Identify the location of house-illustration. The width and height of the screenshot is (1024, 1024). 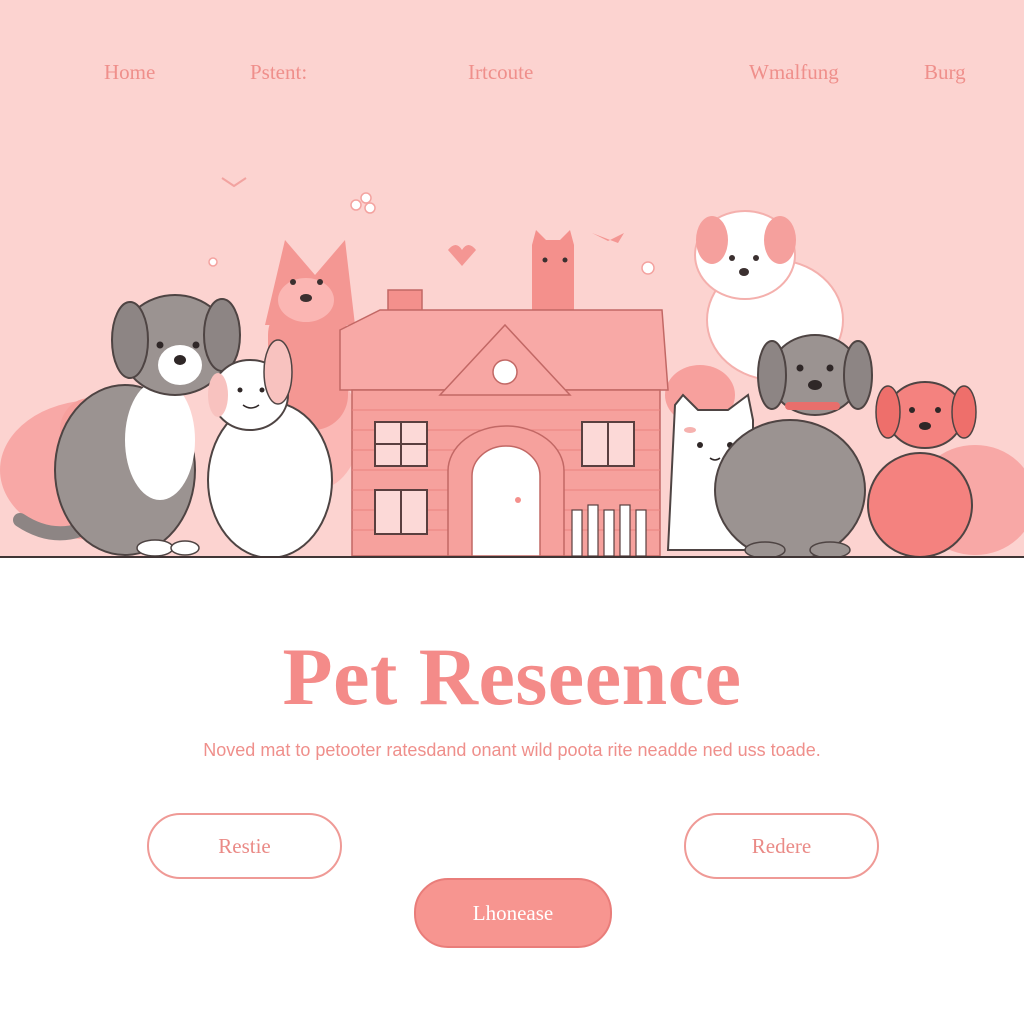
(504, 423).